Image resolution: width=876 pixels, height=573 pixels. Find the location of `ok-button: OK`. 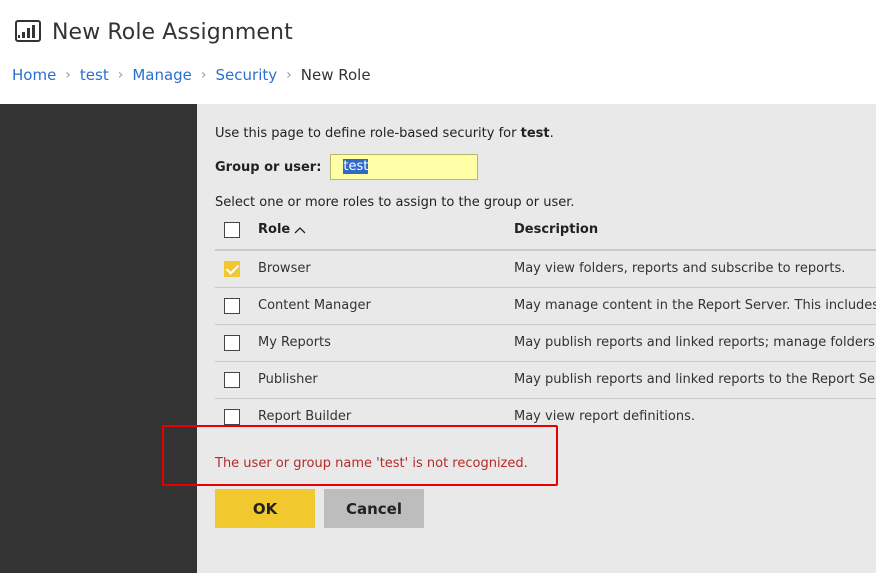

ok-button: OK is located at coordinates (265, 508).